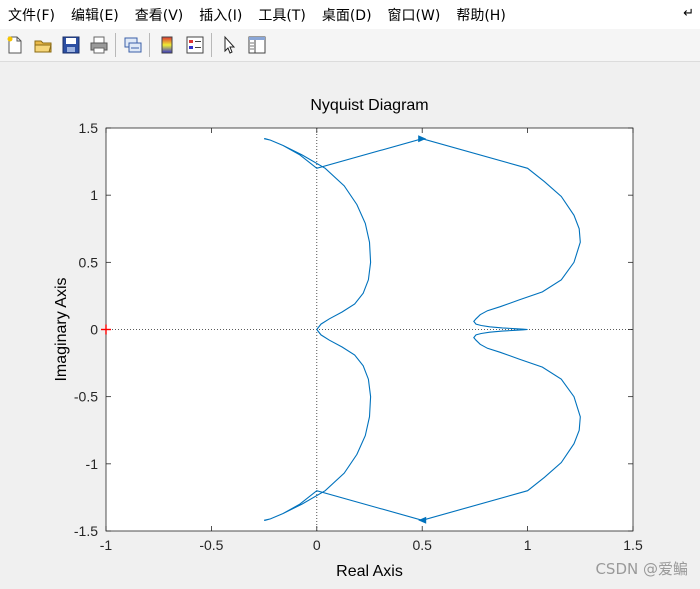 This screenshot has width=700, height=589. Describe the element at coordinates (688, 13) in the screenshot. I see `dock-arrow-icon: ↵` at that location.